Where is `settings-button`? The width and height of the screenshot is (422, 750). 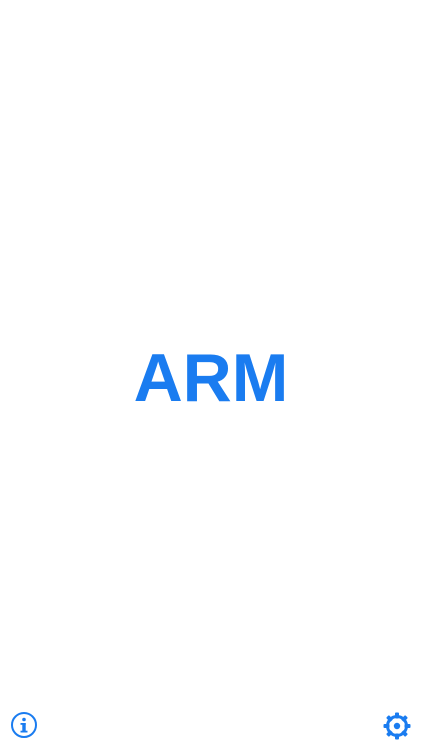 settings-button is located at coordinates (397, 726).